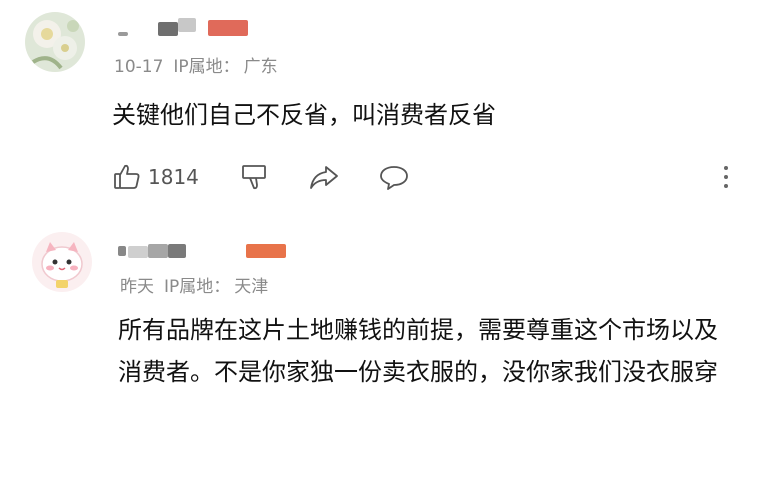 This screenshot has width=778, height=482. Describe the element at coordinates (304, 115) in the screenshot. I see `comment-text: 关键他们自己不反省，叫消费者反省` at that location.